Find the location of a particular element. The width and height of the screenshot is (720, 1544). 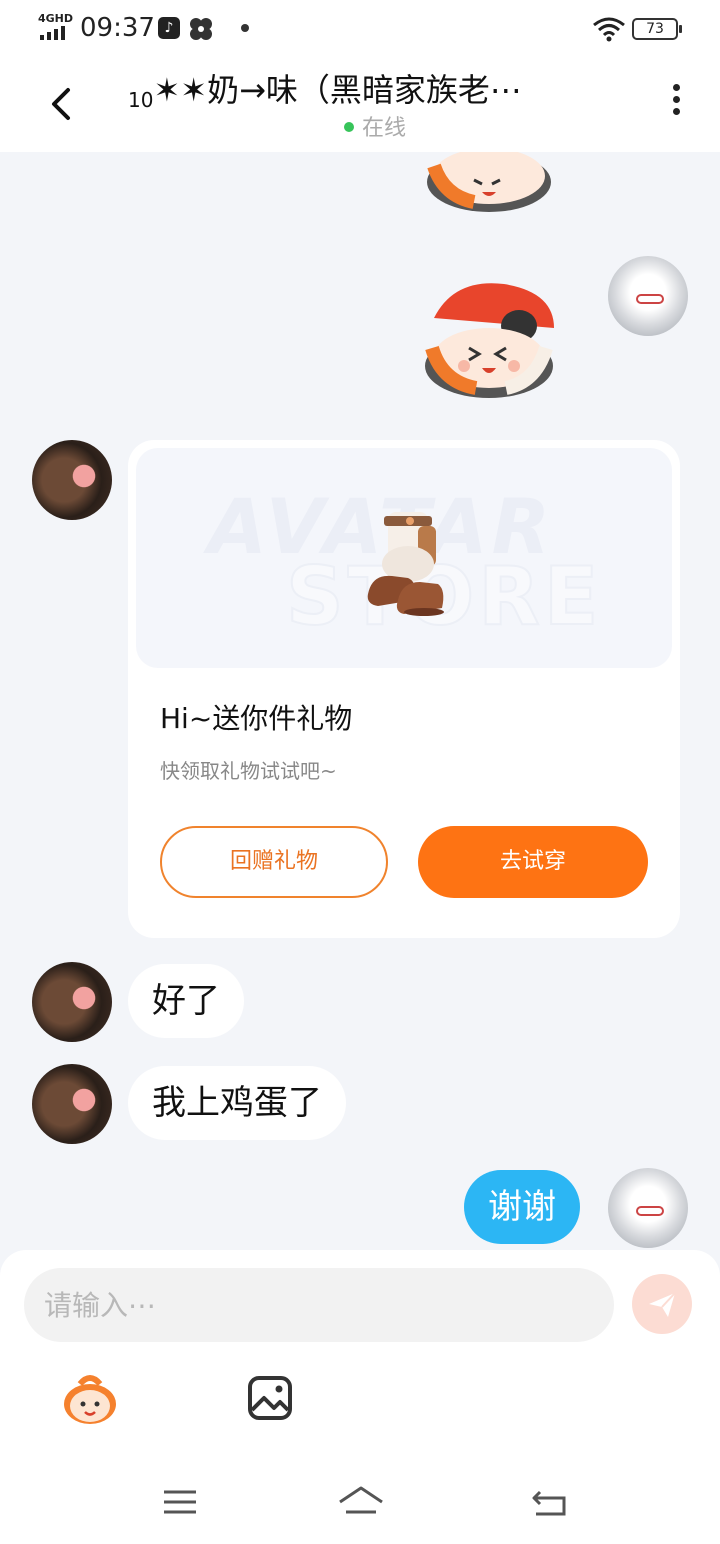

chevron-left-icon is located at coordinates (62, 104).